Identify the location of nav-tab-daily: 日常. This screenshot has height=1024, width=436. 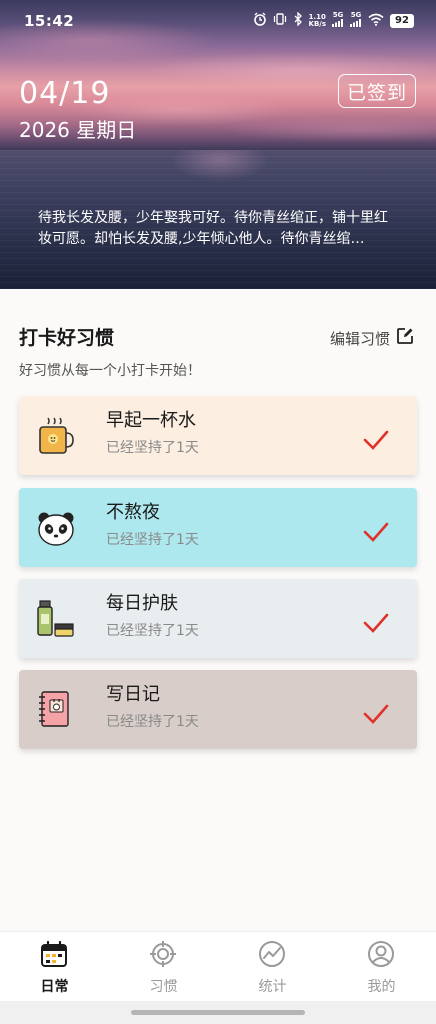
(54, 967).